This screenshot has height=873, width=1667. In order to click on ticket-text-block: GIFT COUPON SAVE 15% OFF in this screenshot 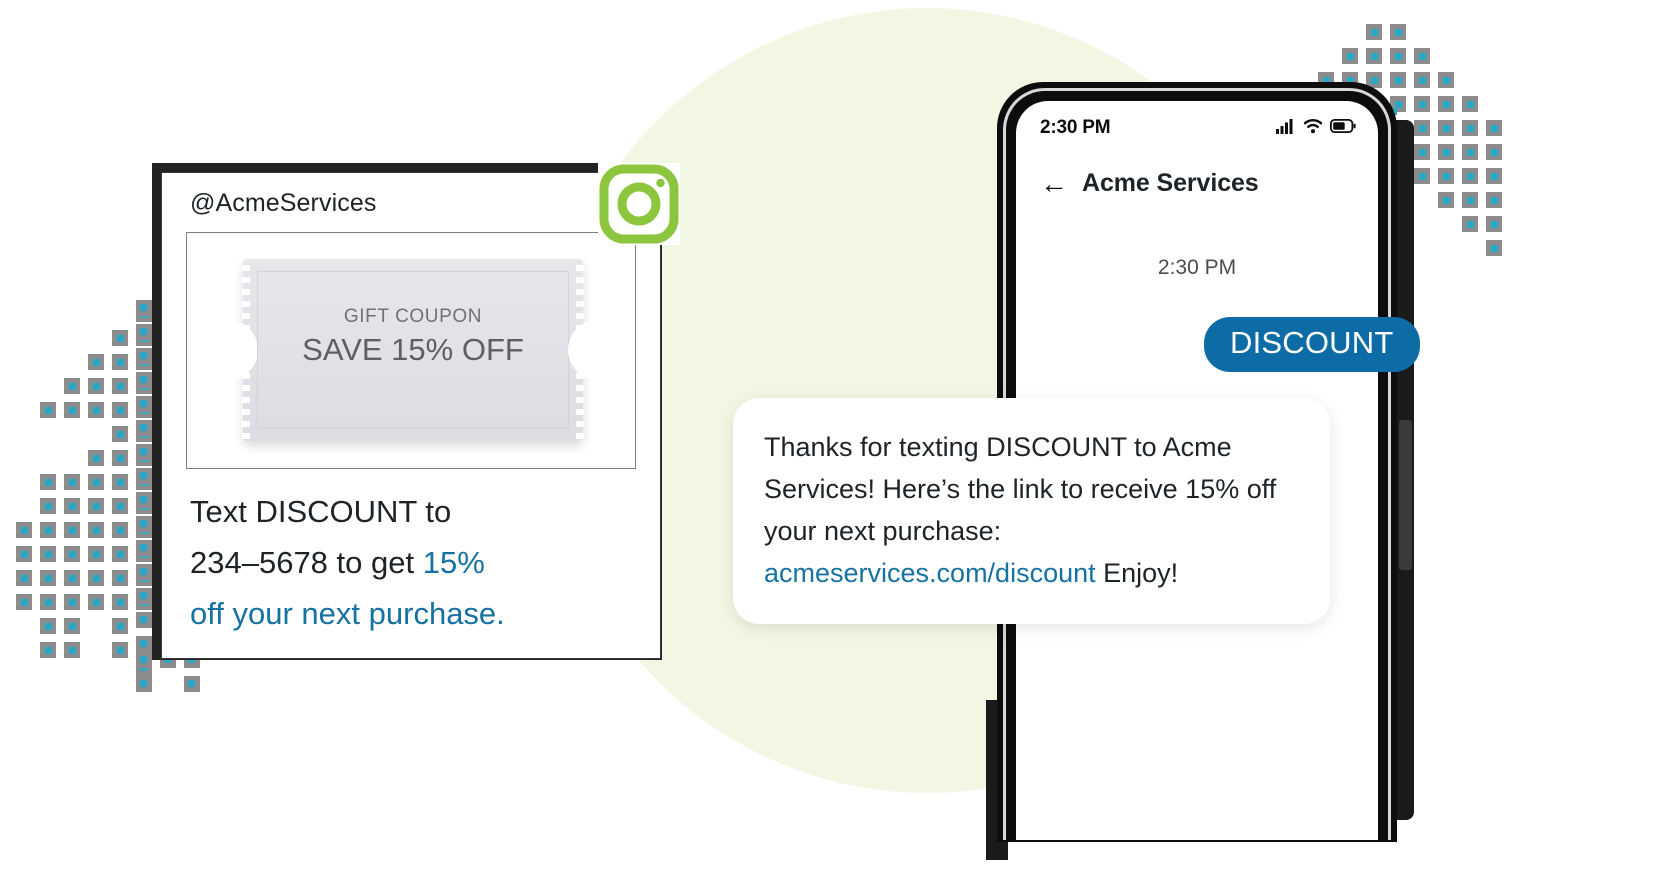, I will do `click(413, 336)`.